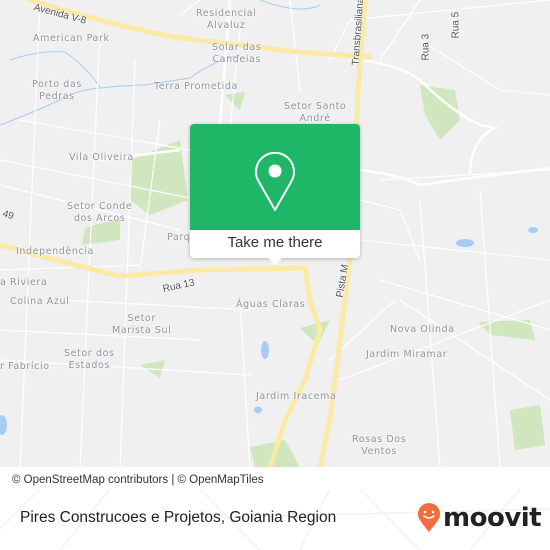  What do you see at coordinates (160, 63) in the screenshot?
I see `streams` at bounding box center [160, 63].